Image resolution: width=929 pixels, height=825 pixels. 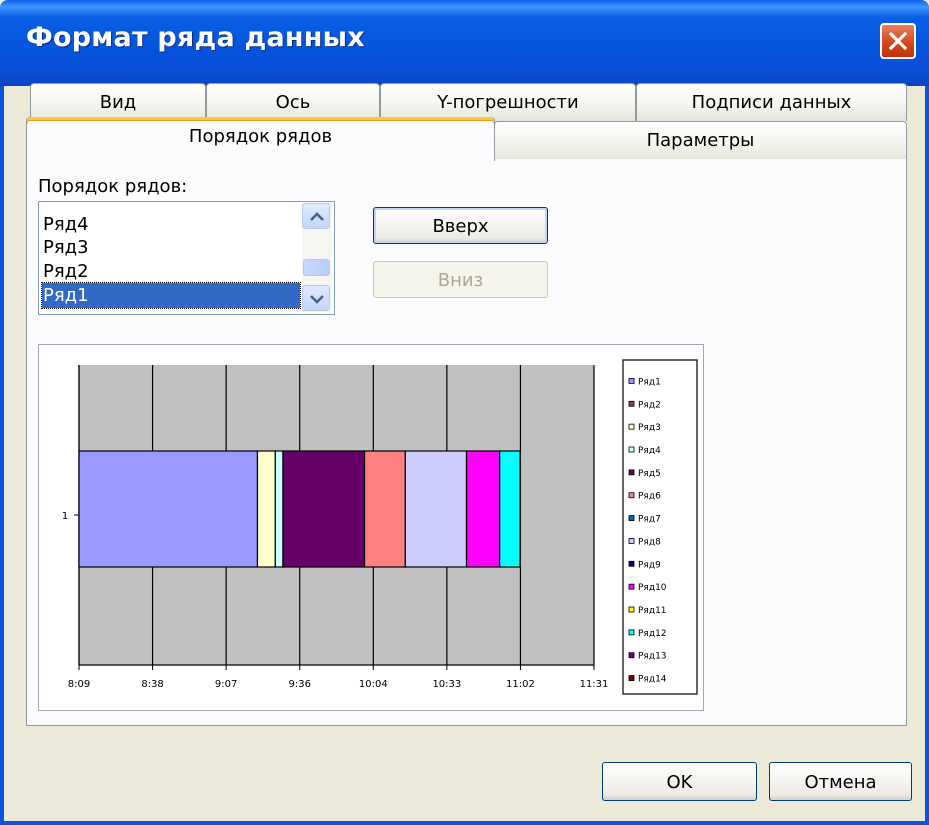 I want to click on ok-button: OK, so click(x=679, y=781).